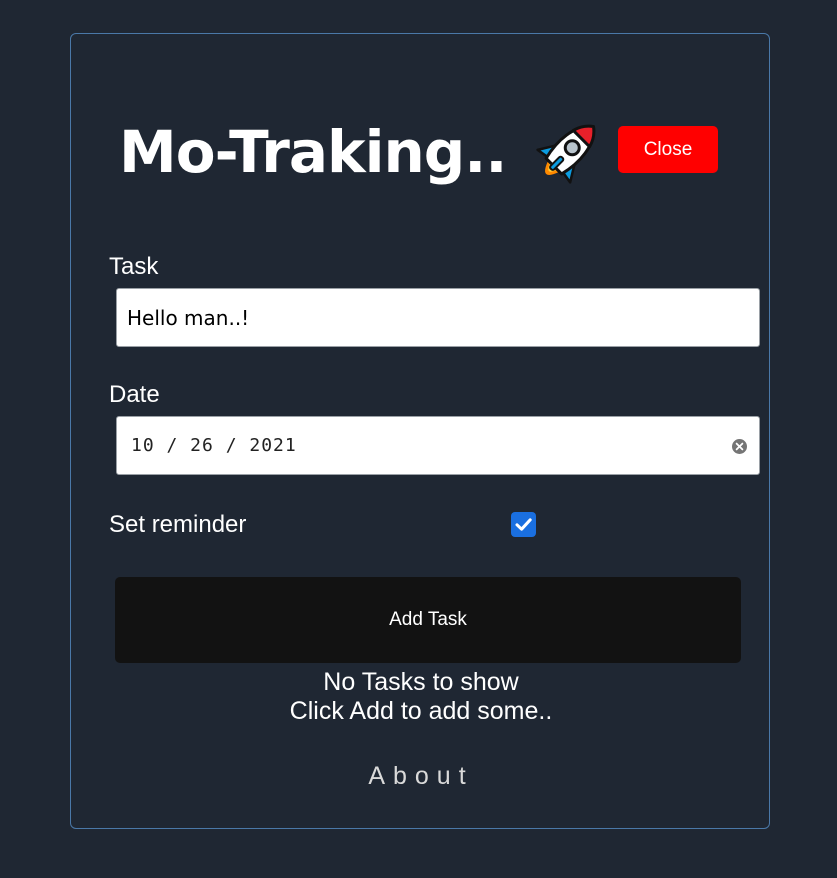 The width and height of the screenshot is (837, 878). I want to click on task-label: Task, so click(134, 266).